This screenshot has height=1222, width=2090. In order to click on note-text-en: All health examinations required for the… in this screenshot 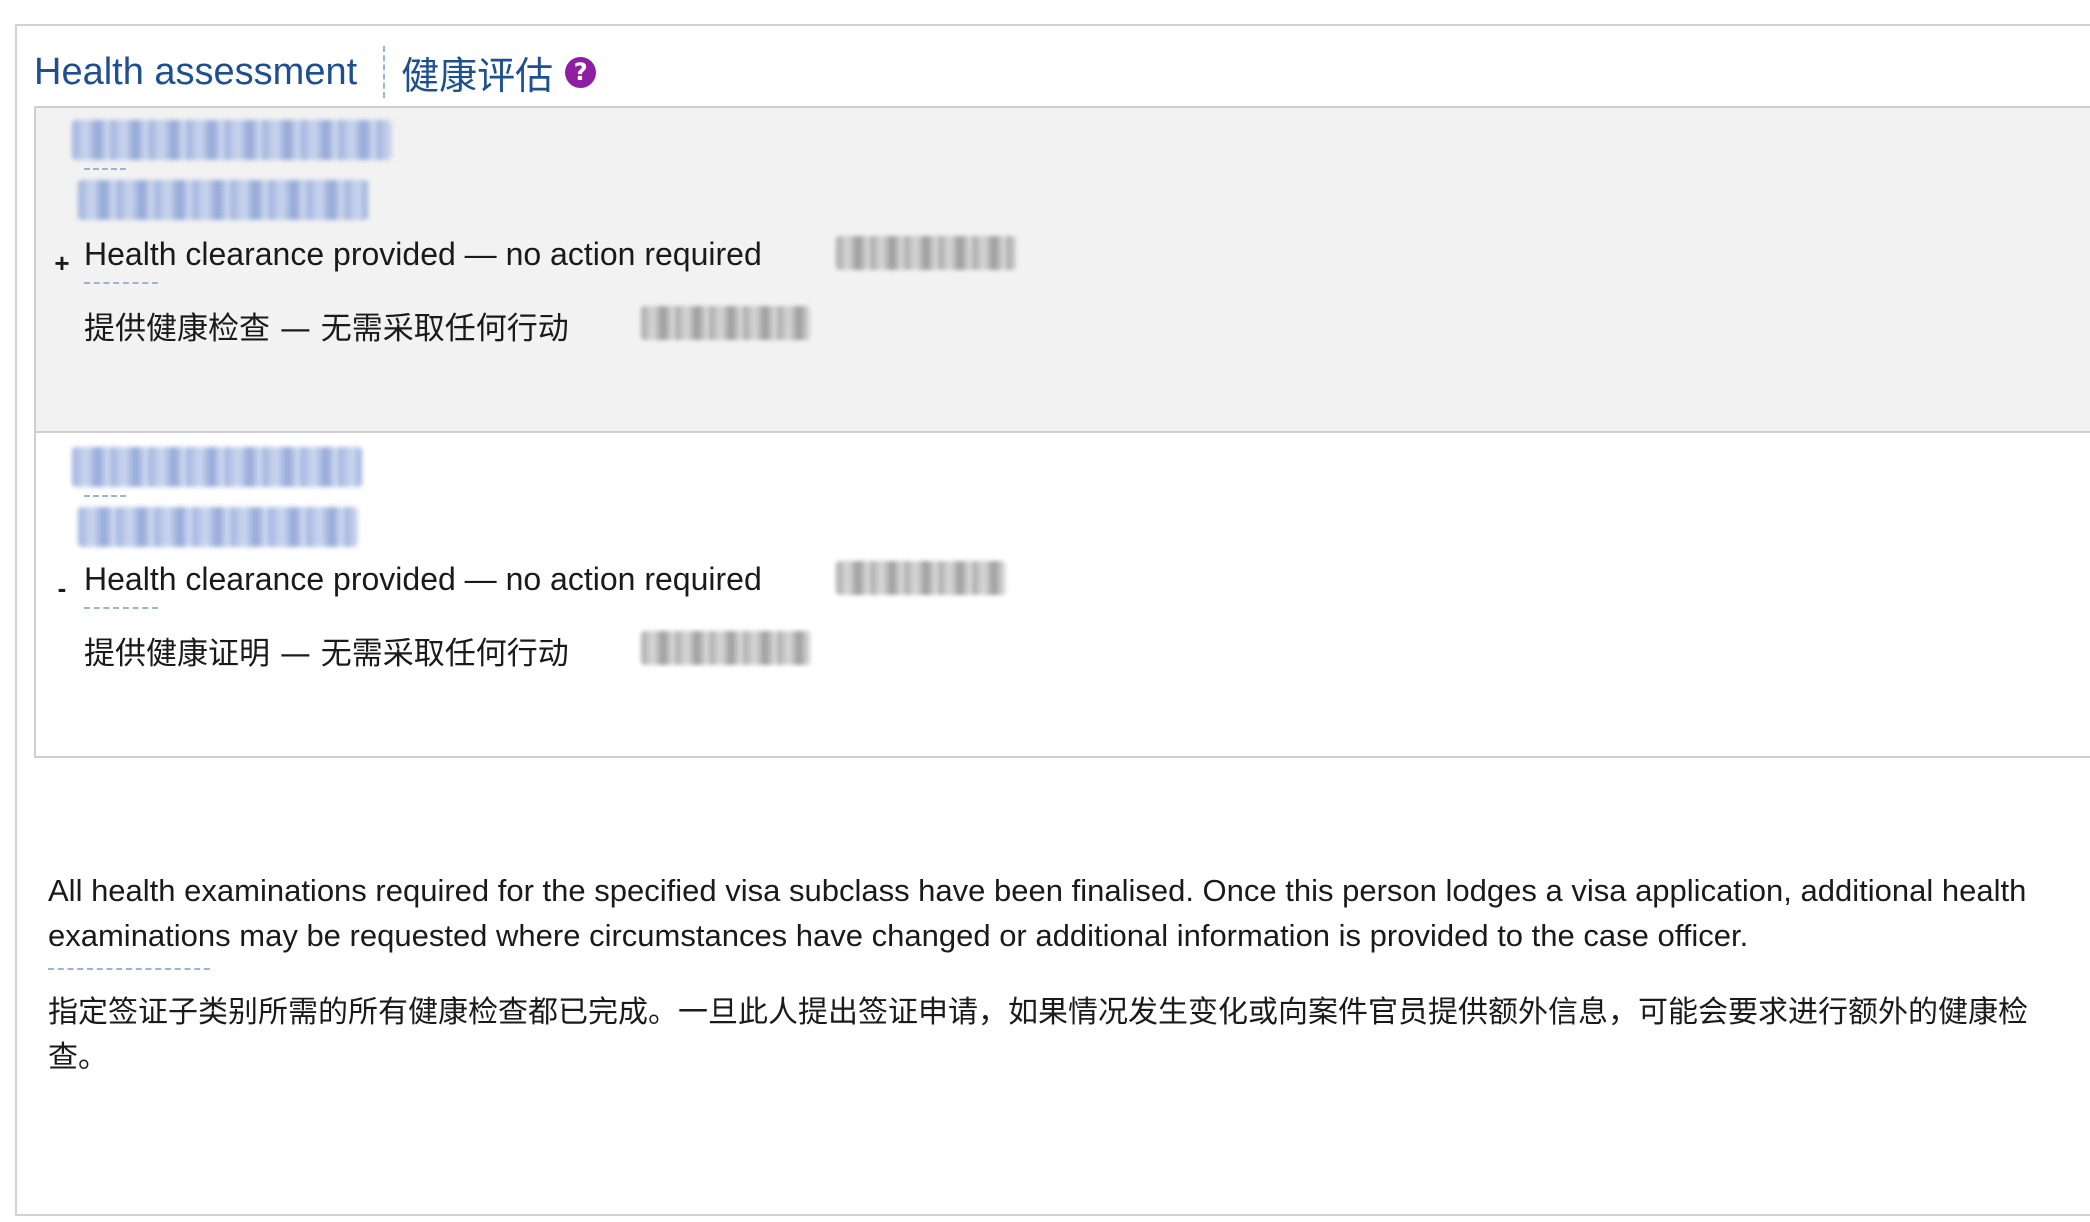, I will do `click(1037, 913)`.